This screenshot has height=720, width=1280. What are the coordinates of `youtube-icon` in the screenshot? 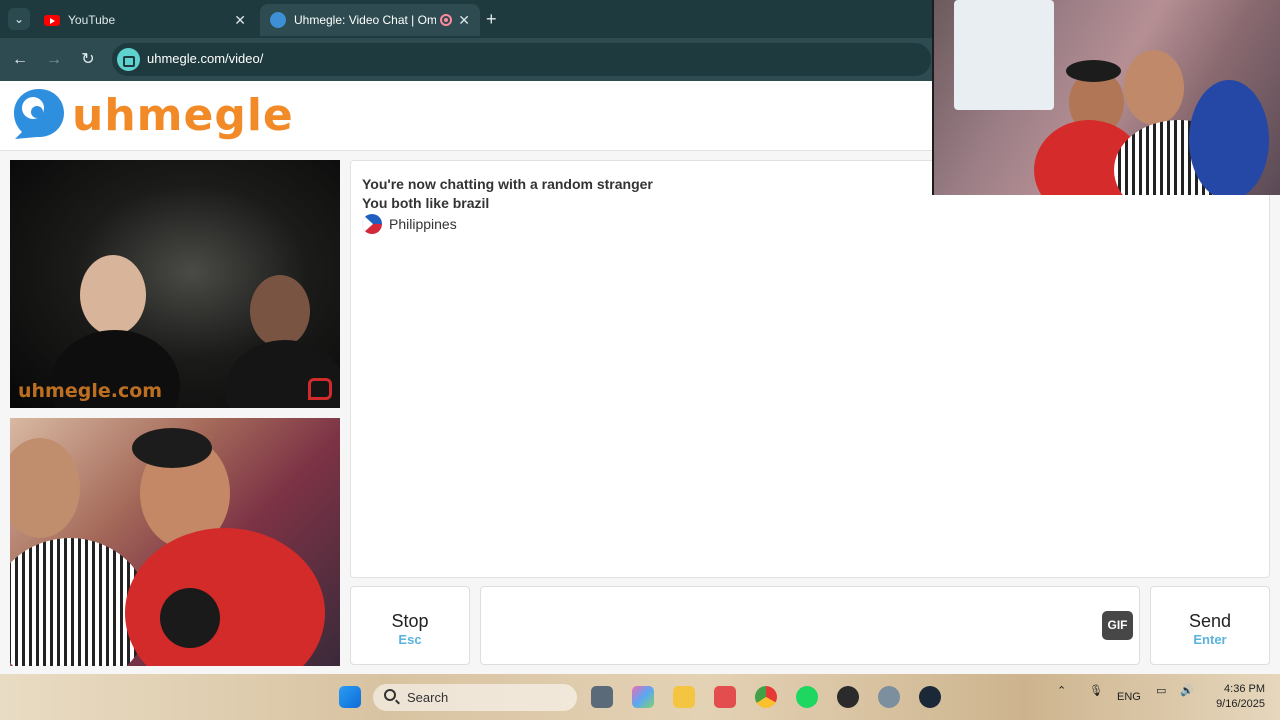 It's located at (52, 20).